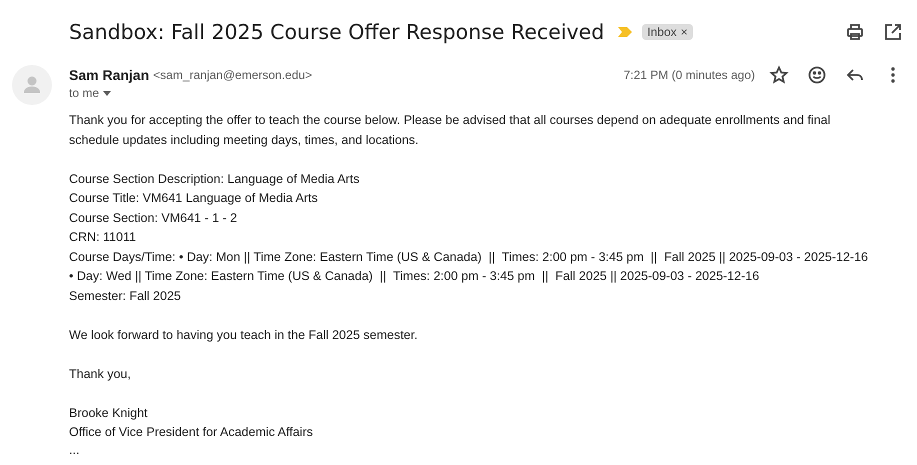 This screenshot has width=917, height=465. I want to click on message-line: Thank you,, so click(100, 374).